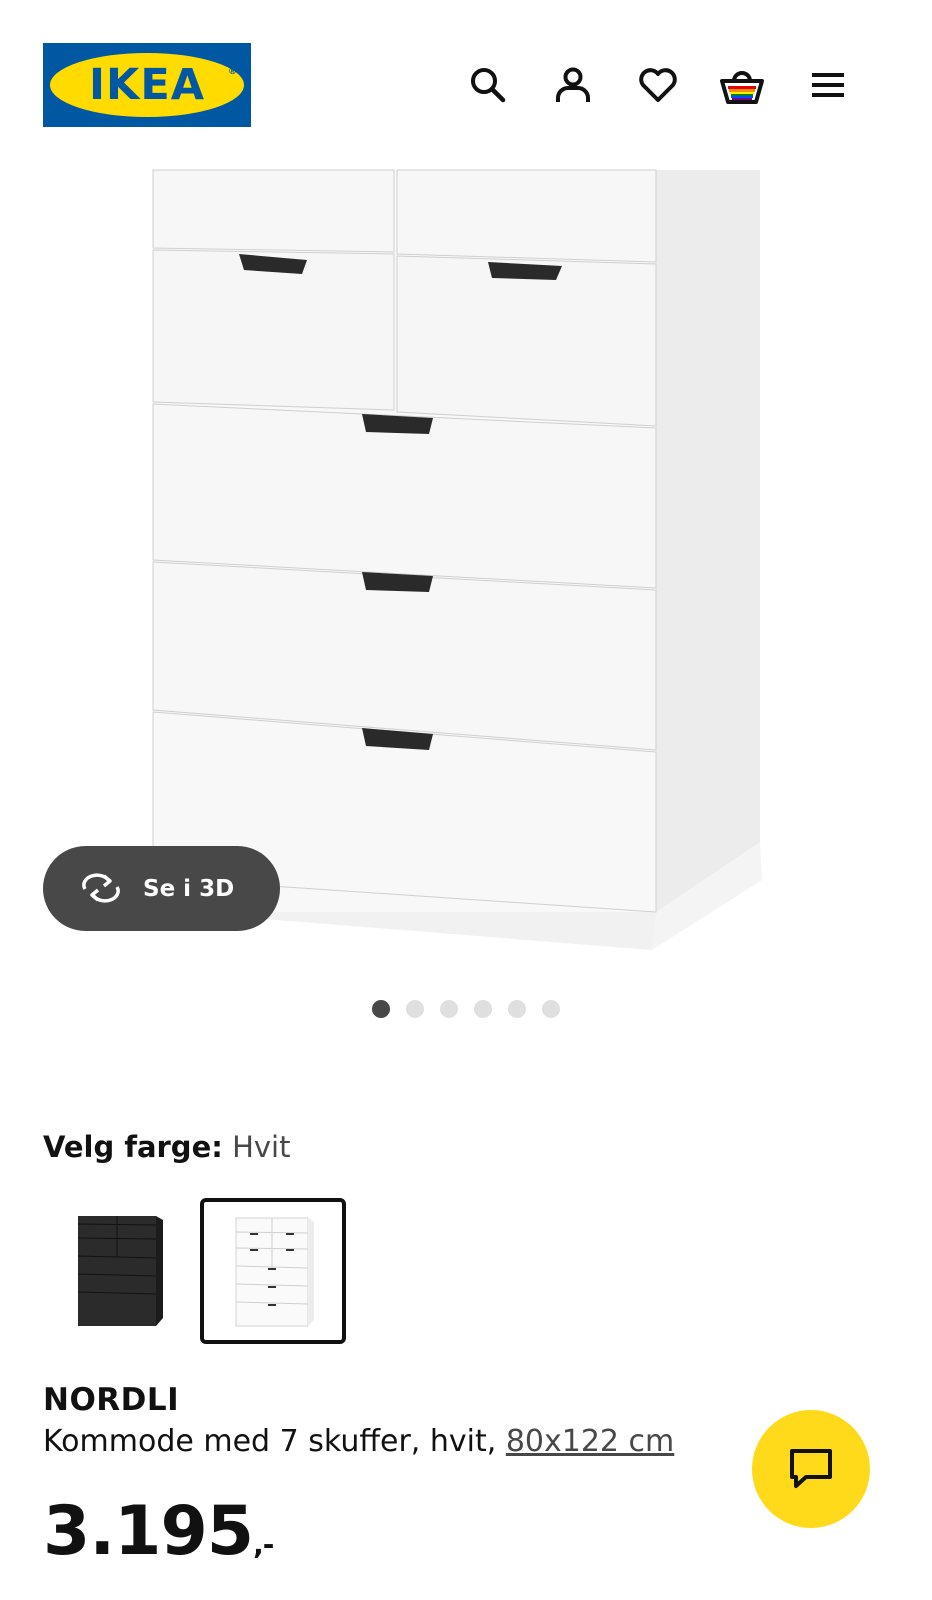 This screenshot has height=1600, width=932. I want to click on rotate-3d-icon, so click(101, 887).